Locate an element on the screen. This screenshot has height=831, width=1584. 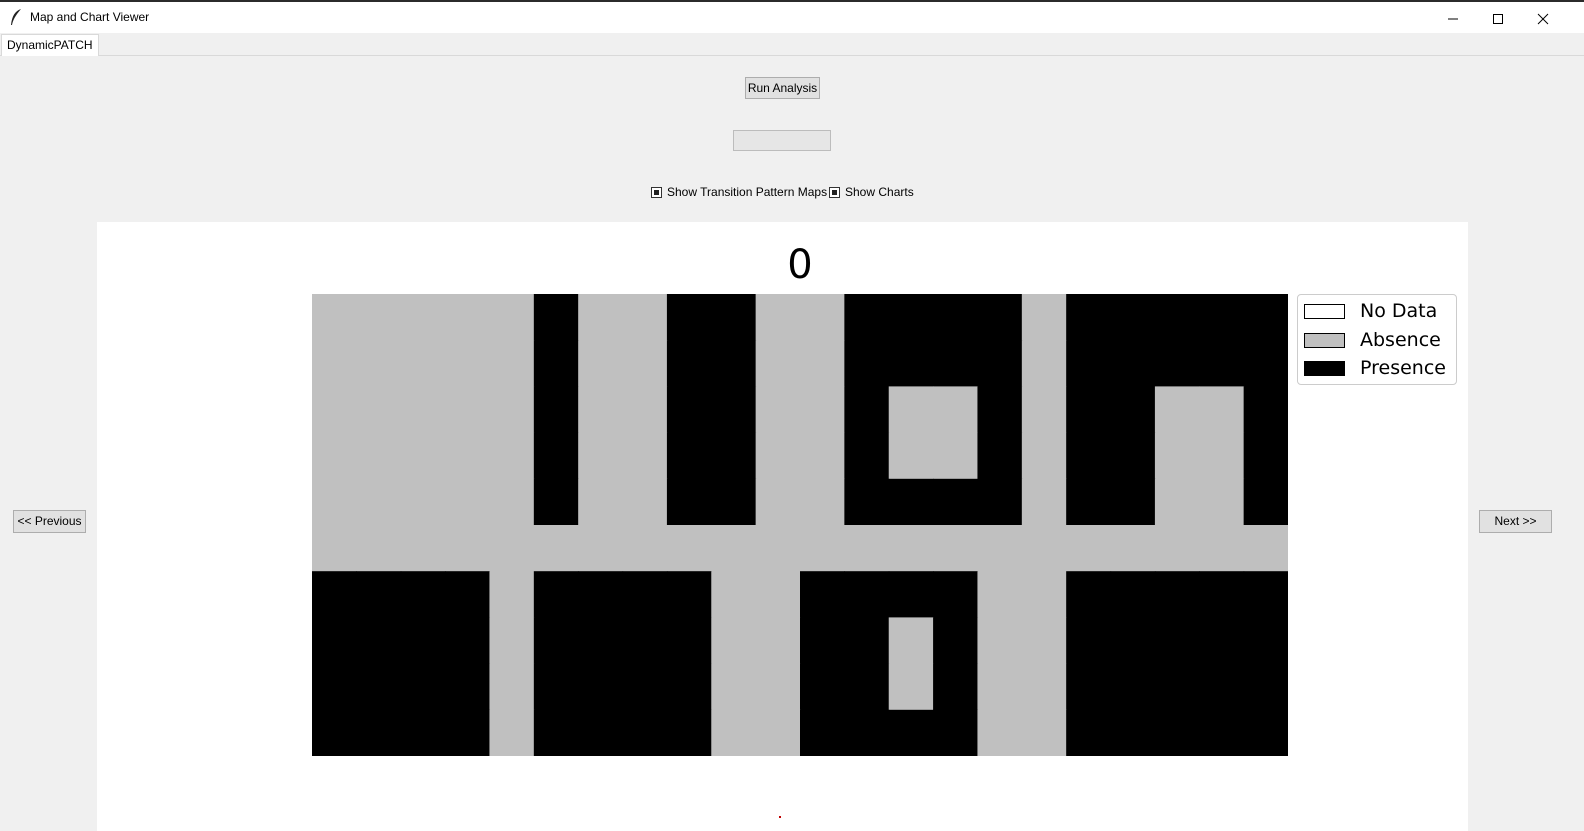
title-bar: Map and Chart Viewer is located at coordinates (792, 17).